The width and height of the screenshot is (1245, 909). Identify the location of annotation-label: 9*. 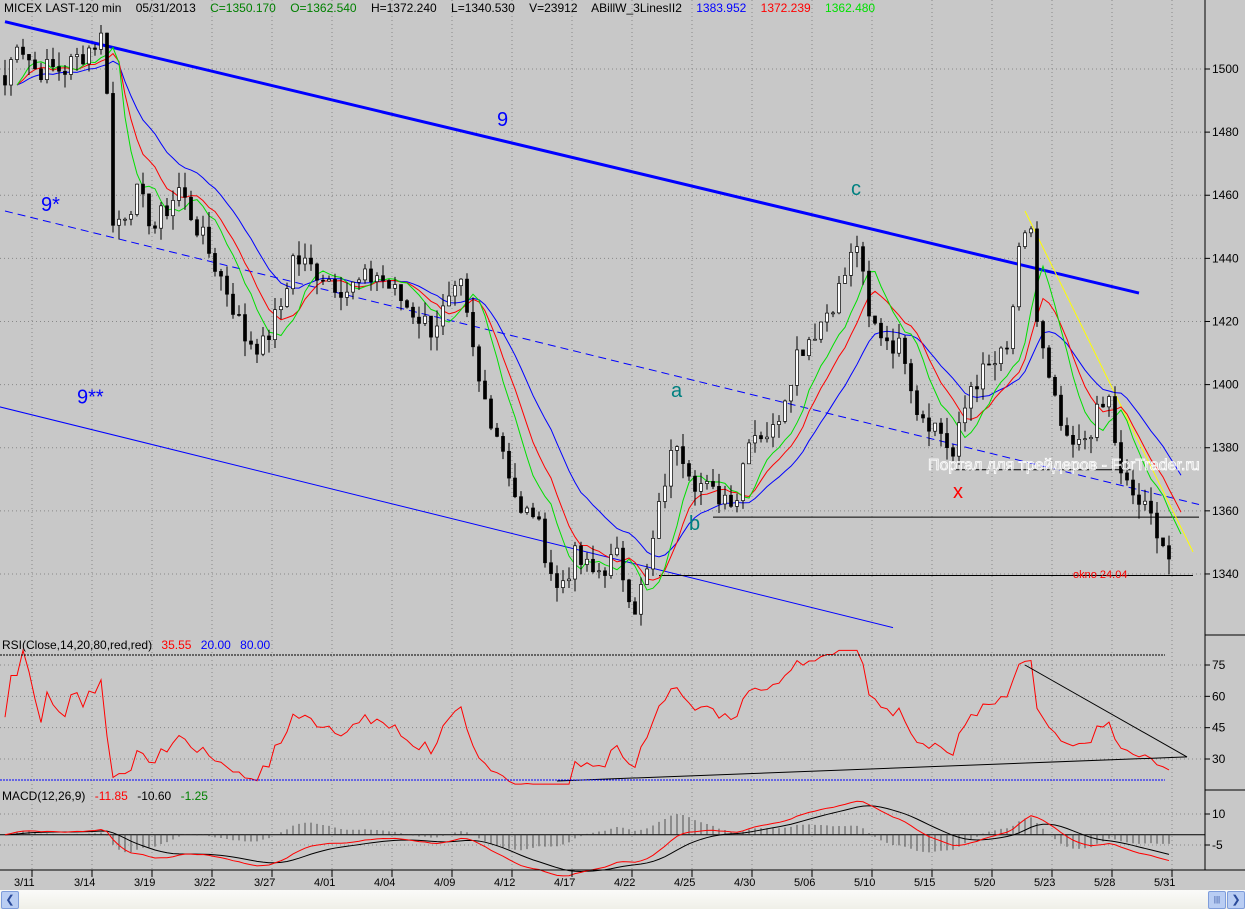
(50, 205).